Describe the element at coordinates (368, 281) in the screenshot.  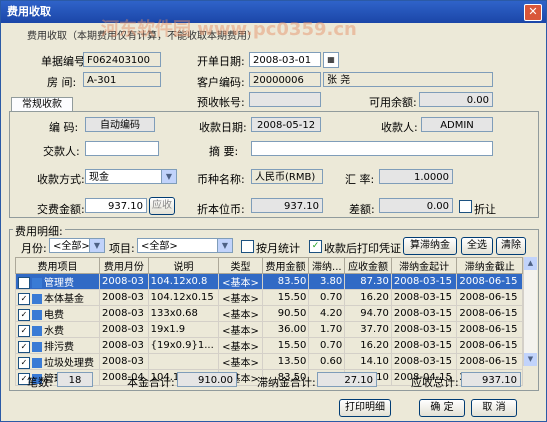
I see `table-cell: 87.30` at that location.